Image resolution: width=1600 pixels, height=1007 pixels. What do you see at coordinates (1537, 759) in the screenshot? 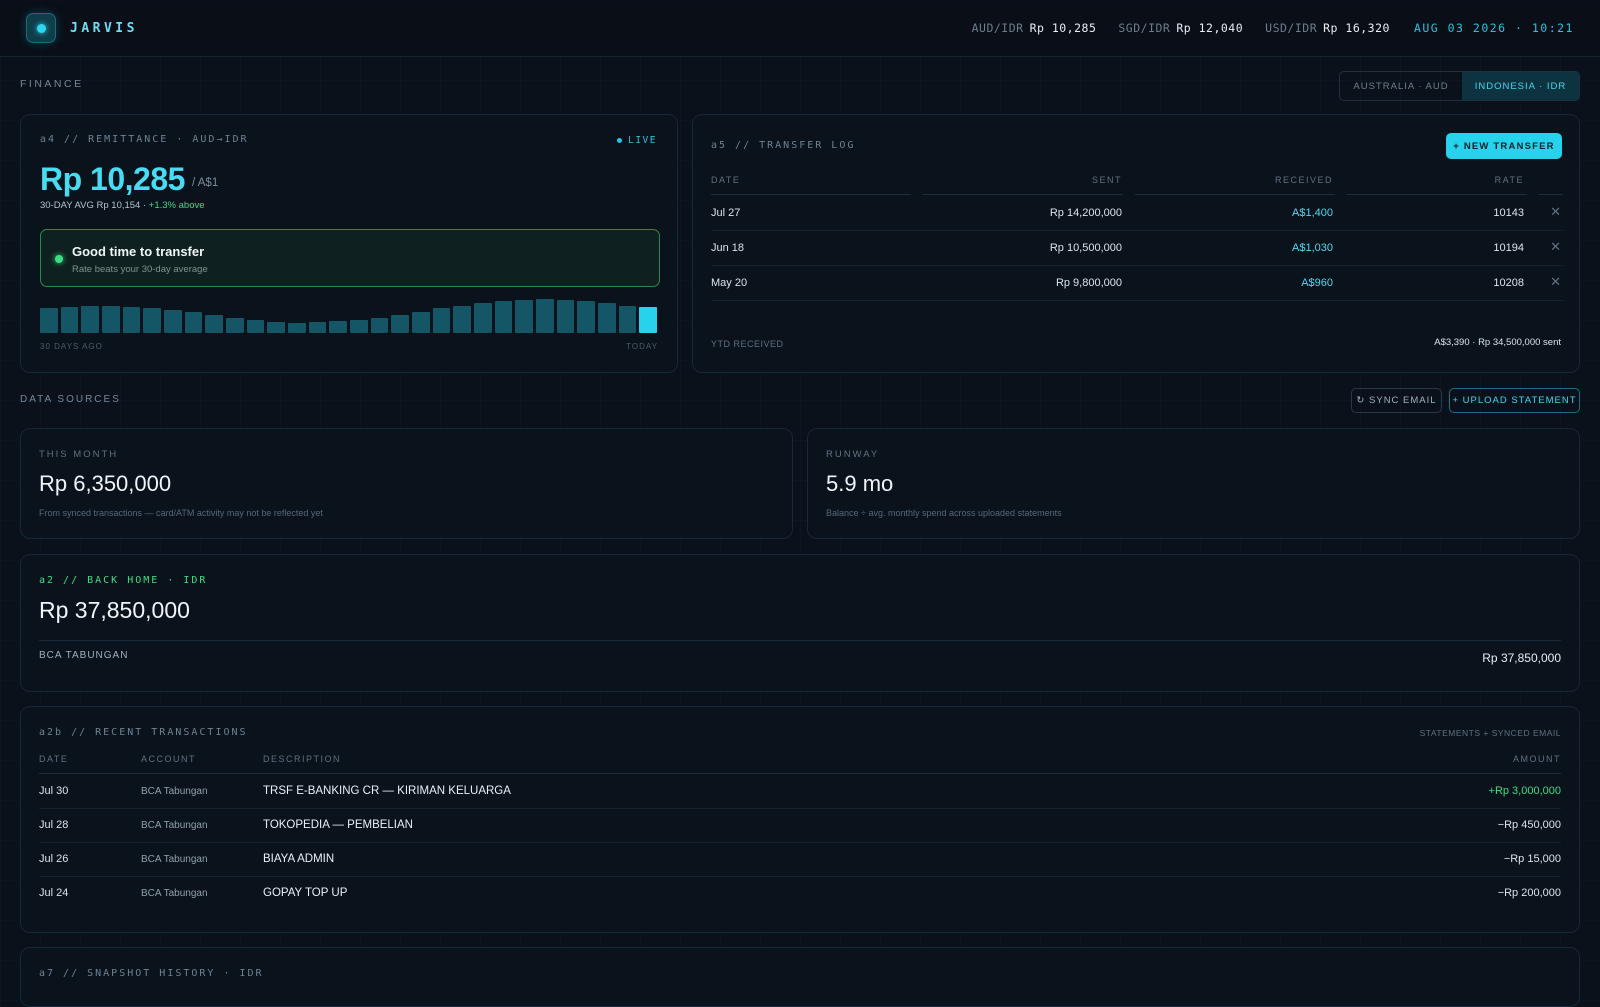
I see `column-header-amount: AMOUNT` at bounding box center [1537, 759].